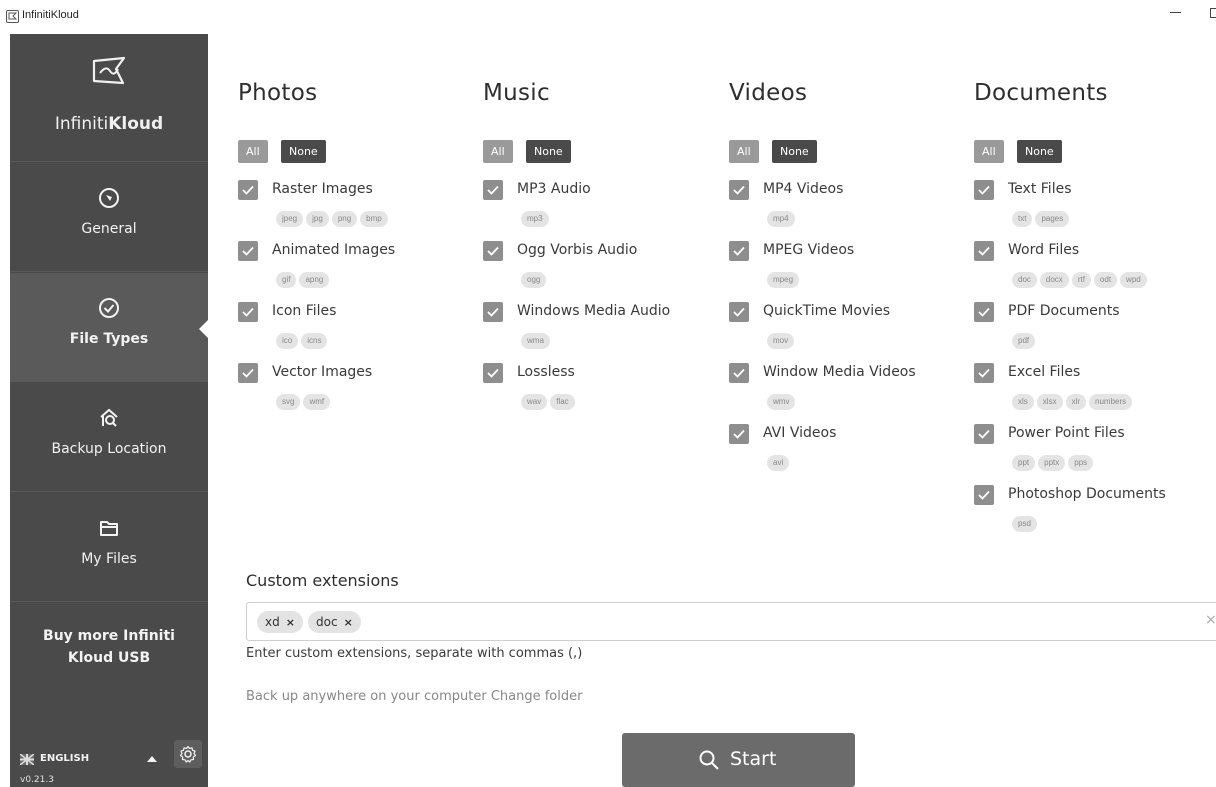 The height and width of the screenshot is (787, 1216). I want to click on extension-pill: pps, so click(1081, 463).